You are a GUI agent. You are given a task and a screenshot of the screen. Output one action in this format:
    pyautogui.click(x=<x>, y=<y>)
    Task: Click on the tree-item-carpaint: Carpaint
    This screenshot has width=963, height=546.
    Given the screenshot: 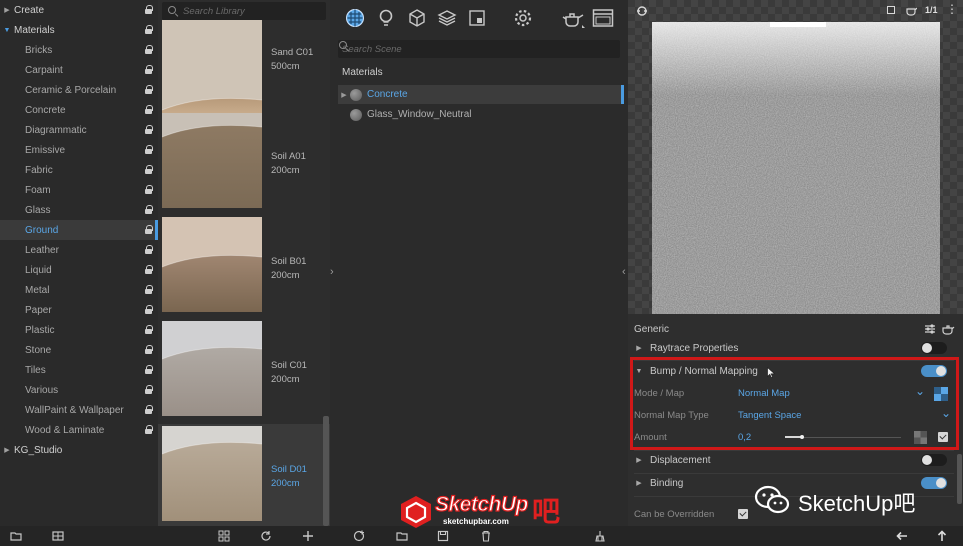 What is the action you would take?
    pyautogui.click(x=79, y=70)
    